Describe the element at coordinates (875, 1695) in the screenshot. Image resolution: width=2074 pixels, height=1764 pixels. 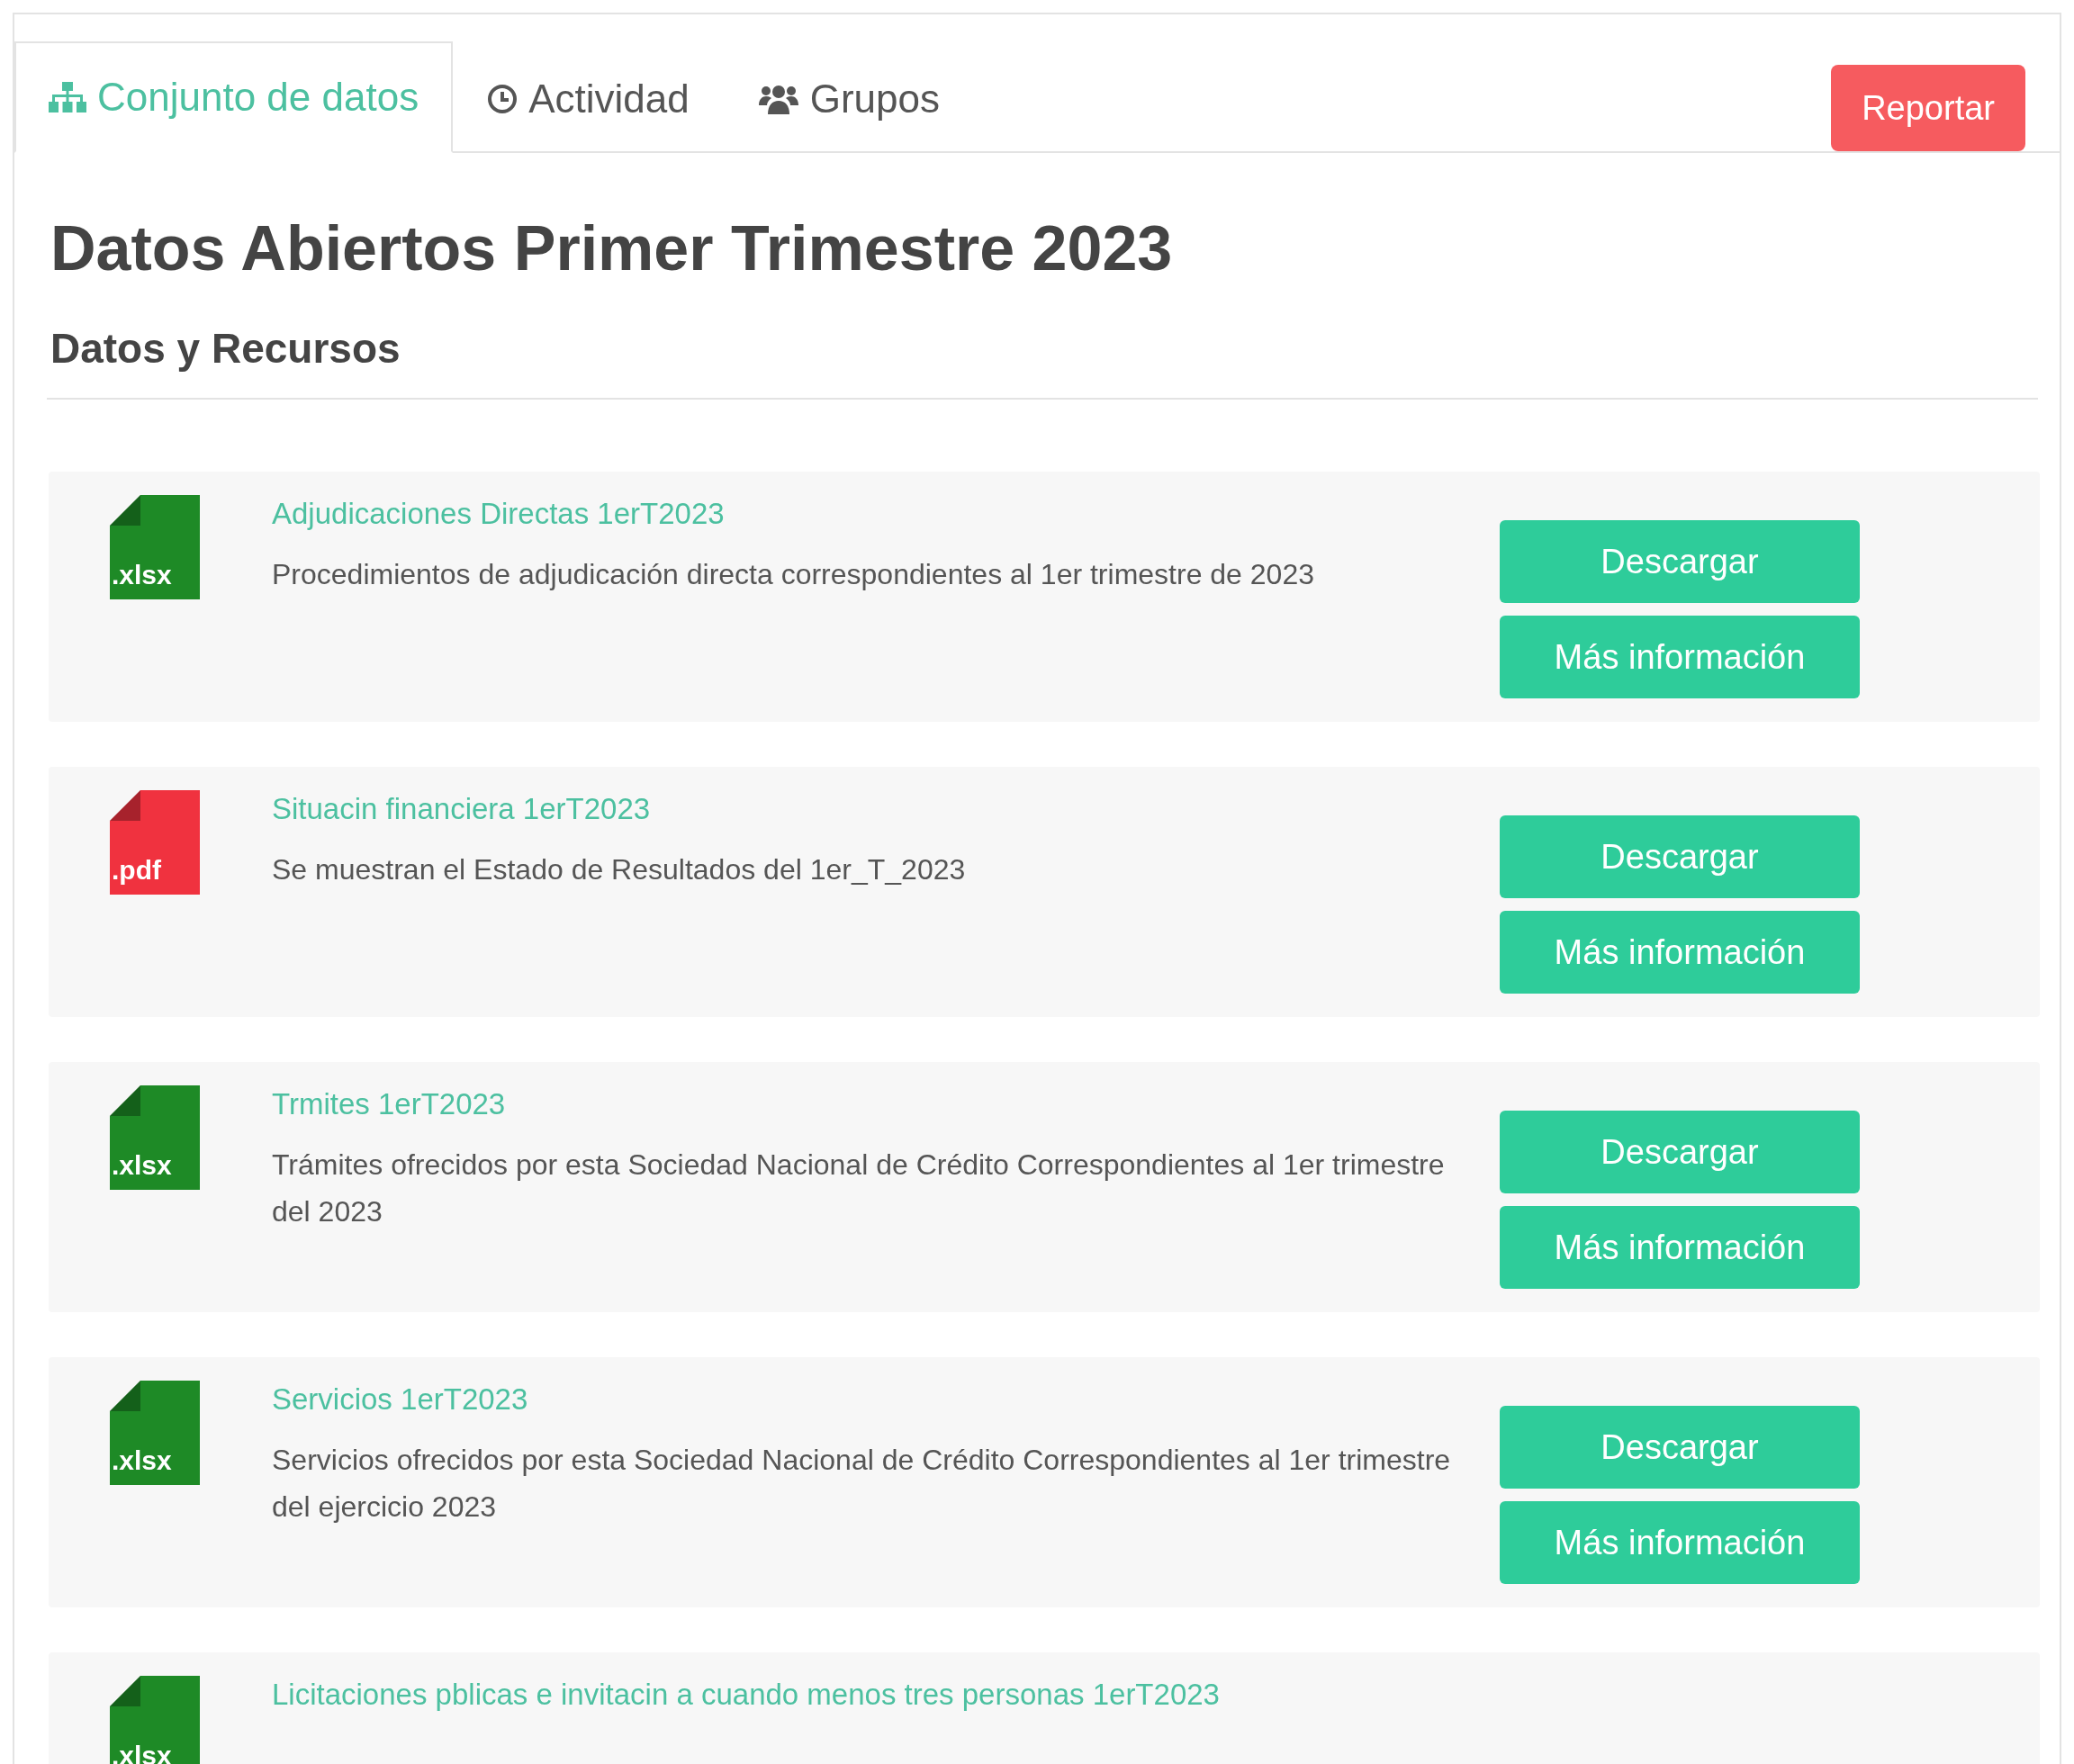
I see `resource-link: Licitaciones pblicas e invitacin a cuando menos tres personas 1erT2023` at that location.